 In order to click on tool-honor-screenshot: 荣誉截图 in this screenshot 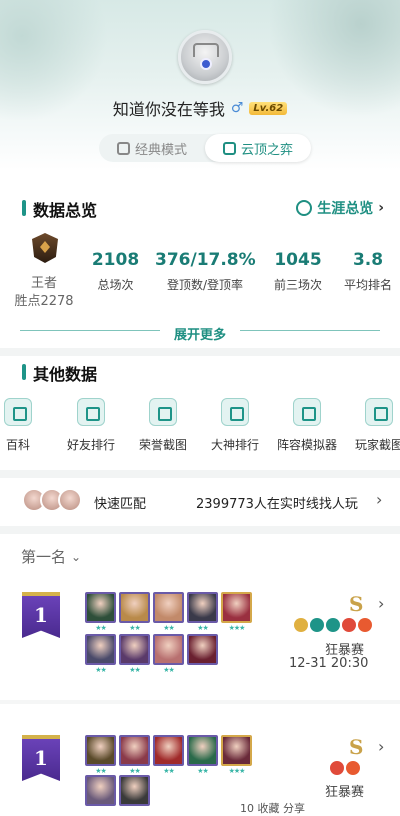, I will do `click(163, 425)`.